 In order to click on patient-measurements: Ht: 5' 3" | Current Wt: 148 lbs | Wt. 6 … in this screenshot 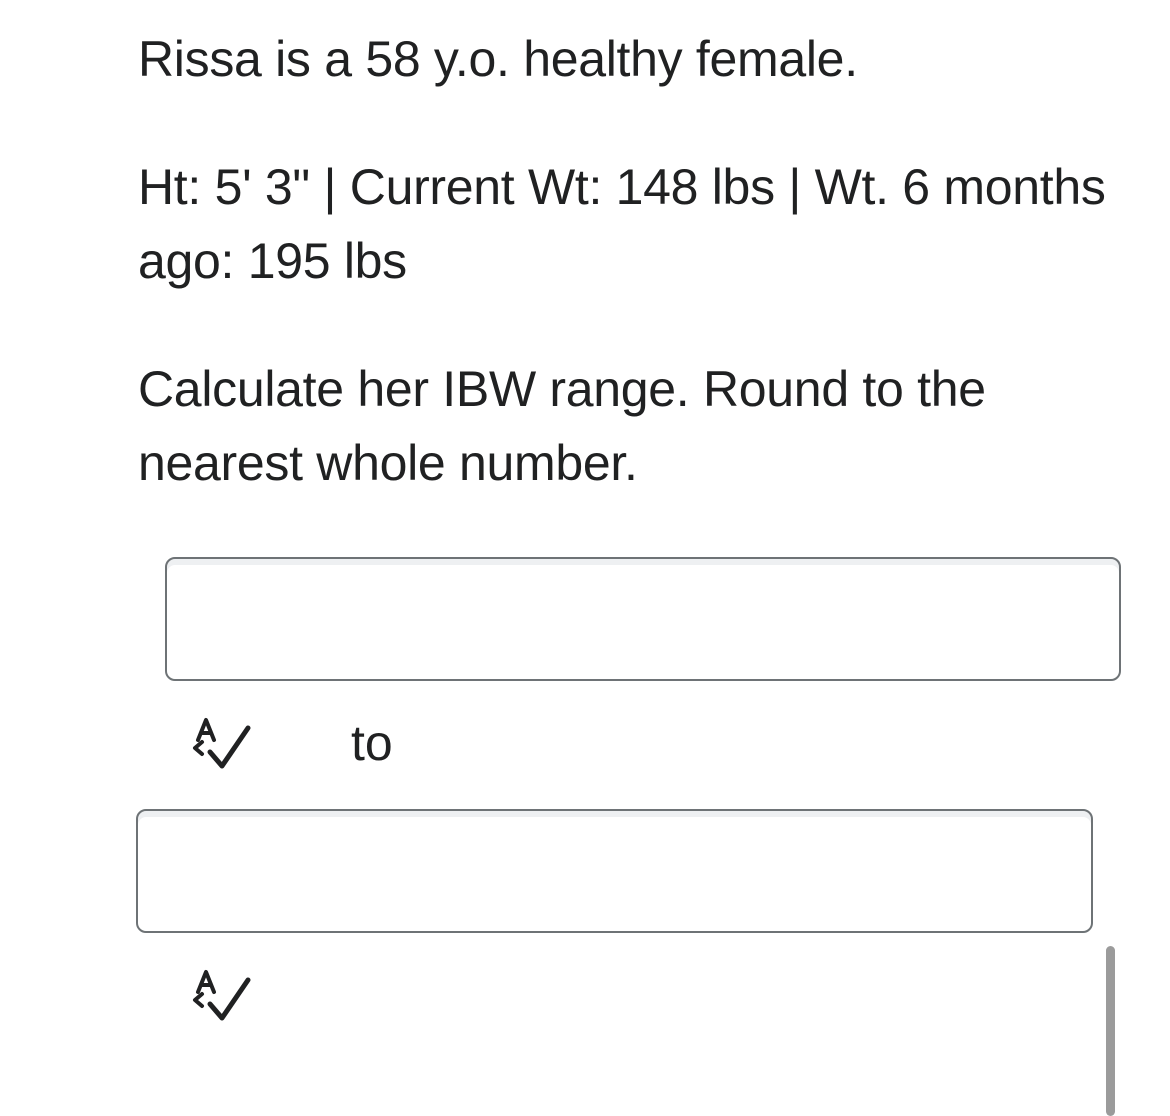, I will do `click(622, 224)`.